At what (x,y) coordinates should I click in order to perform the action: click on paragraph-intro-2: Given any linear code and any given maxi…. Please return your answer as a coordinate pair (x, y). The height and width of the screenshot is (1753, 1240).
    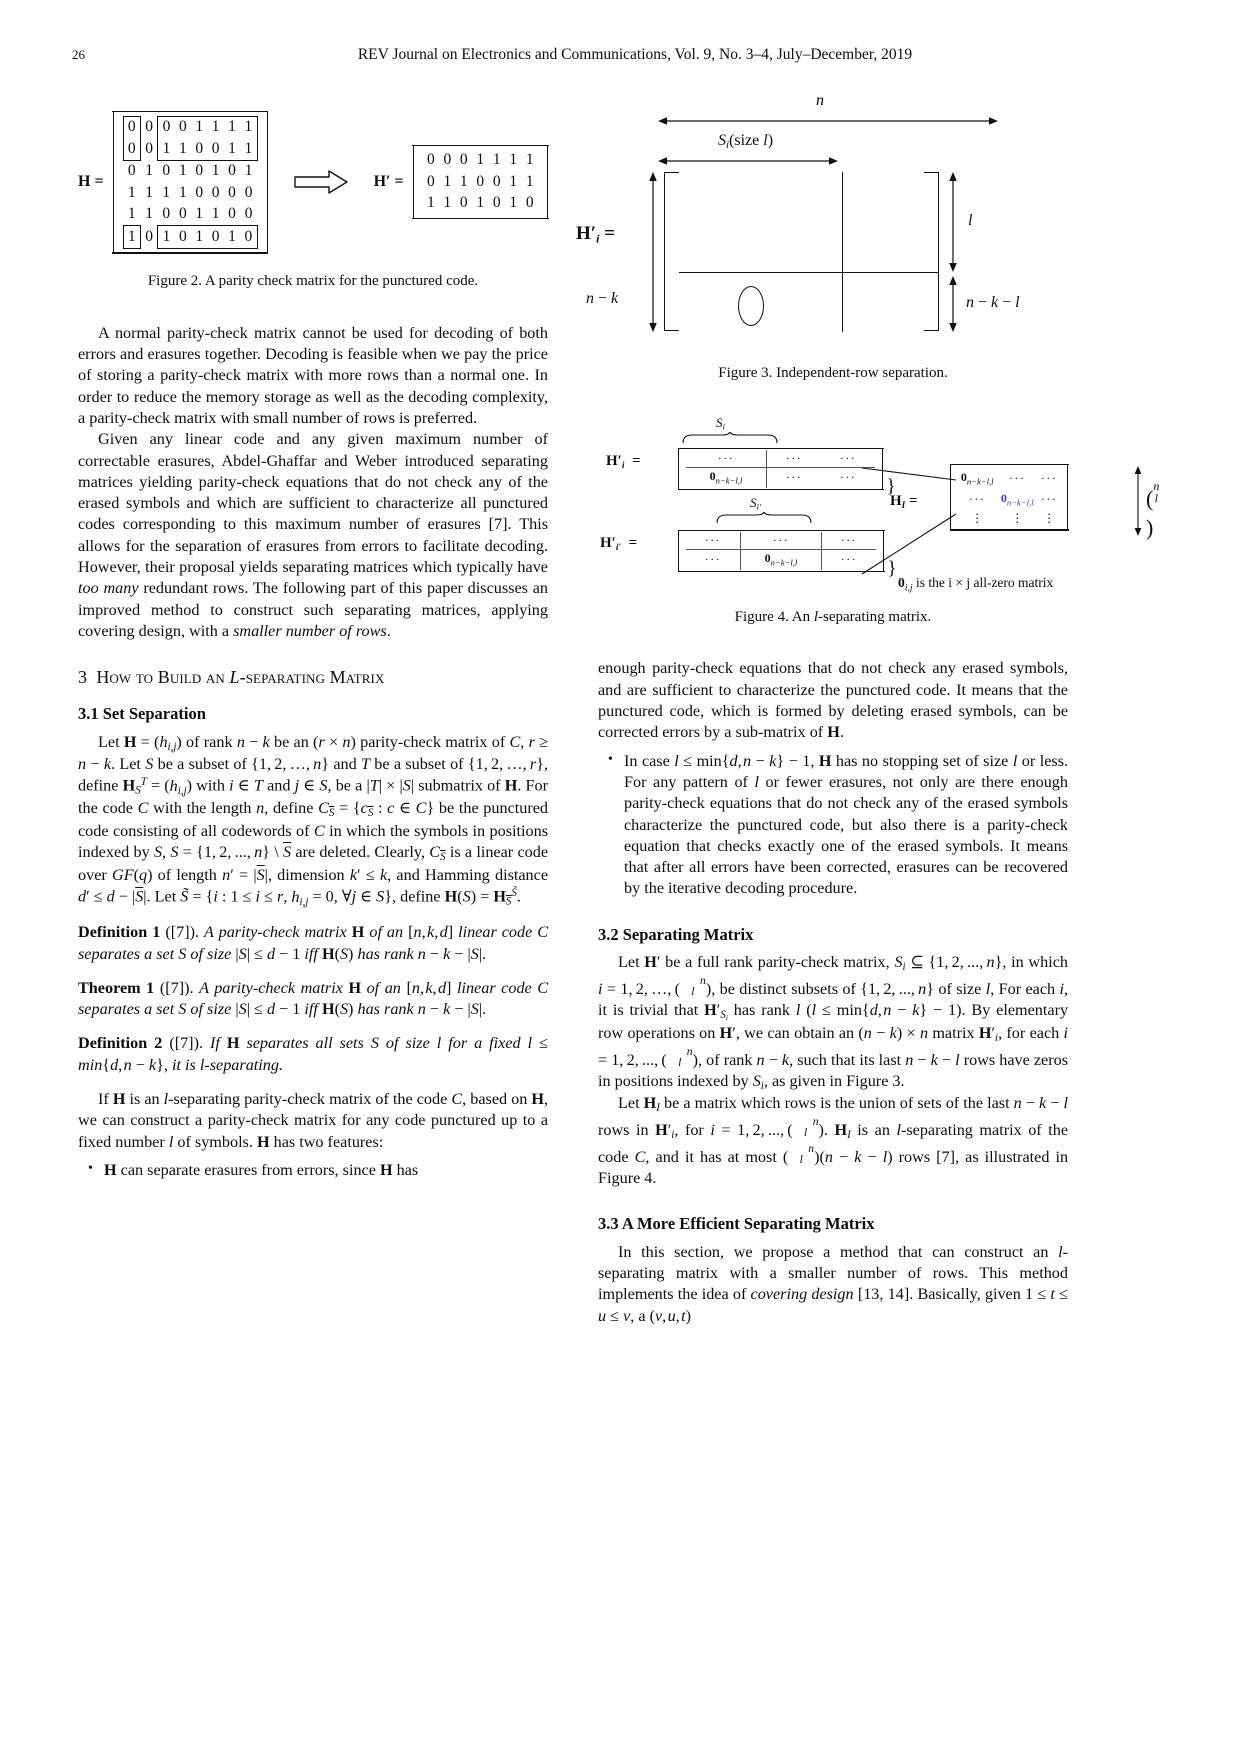
    Looking at the image, I should click on (313, 535).